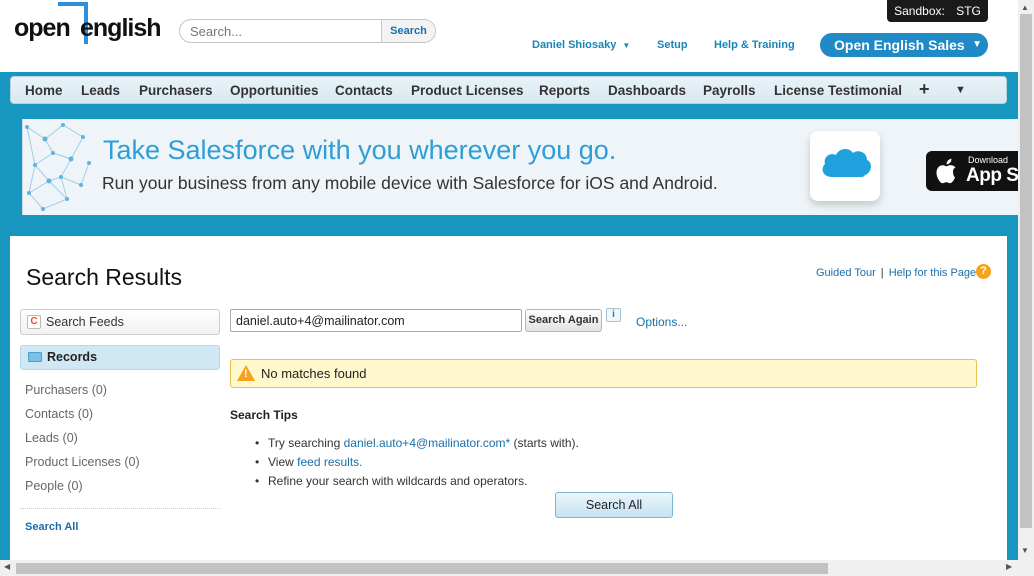 Image resolution: width=1034 pixels, height=576 pixels. I want to click on tab-dashboards: Dashboards, so click(647, 90).